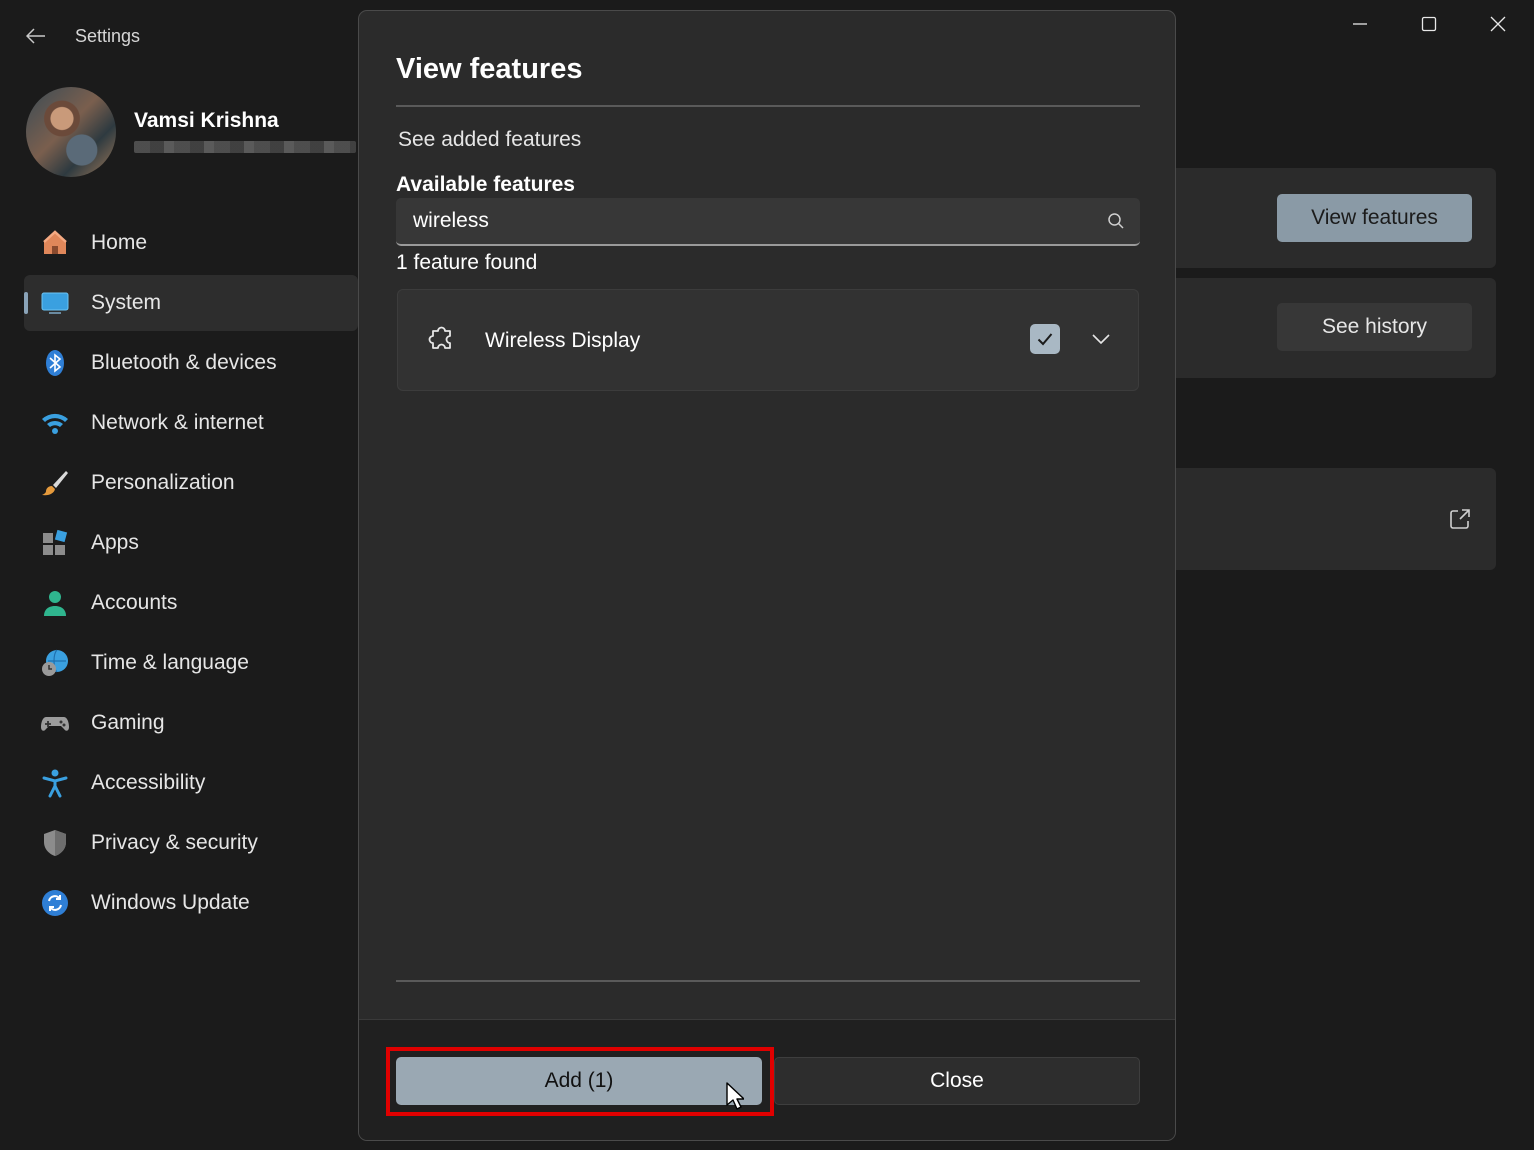 The image size is (1534, 1150). What do you see at coordinates (126, 302) in the screenshot?
I see `sidebar-item-label: System` at bounding box center [126, 302].